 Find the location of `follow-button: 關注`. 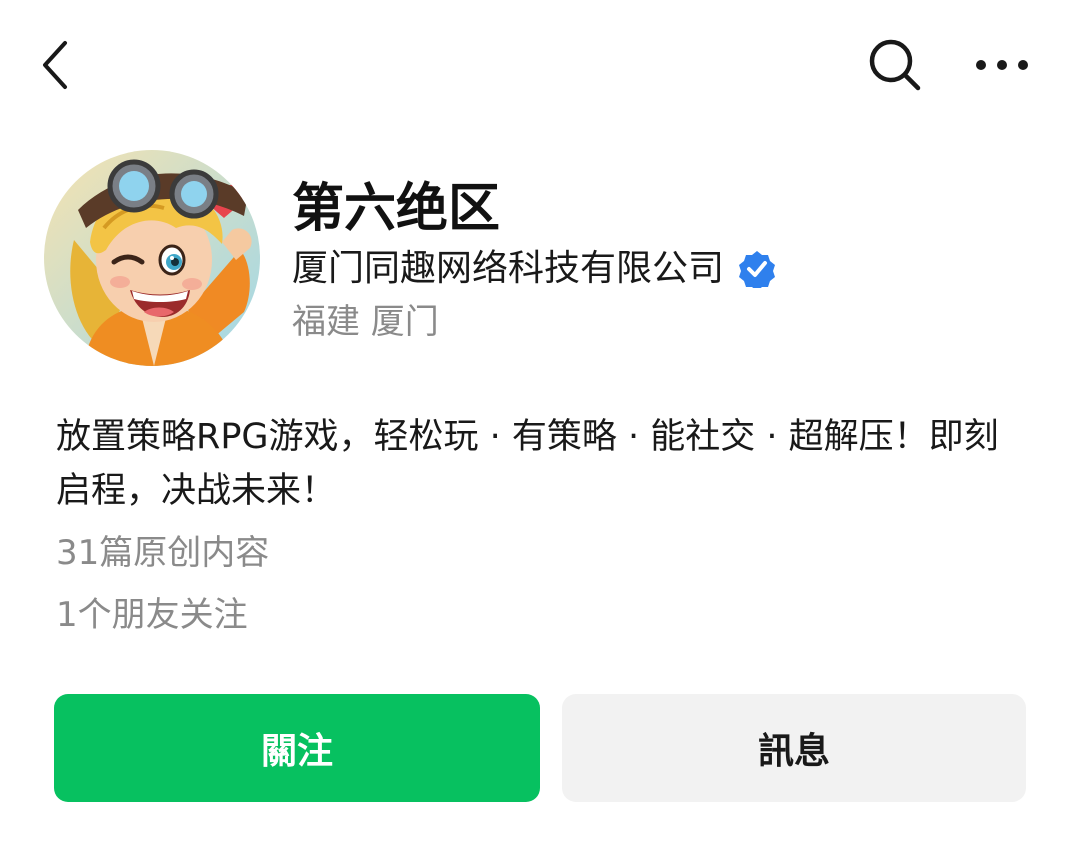

follow-button: 關注 is located at coordinates (297, 748).